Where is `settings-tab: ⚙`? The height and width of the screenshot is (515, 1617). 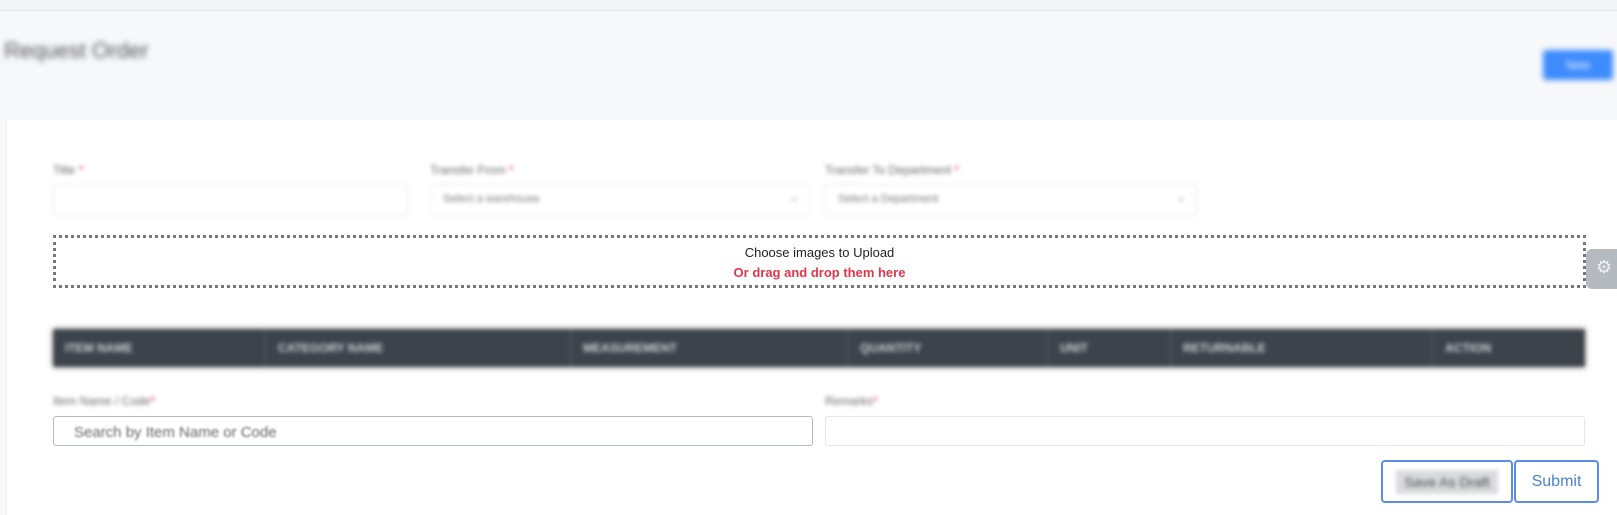 settings-tab: ⚙ is located at coordinates (1601, 269).